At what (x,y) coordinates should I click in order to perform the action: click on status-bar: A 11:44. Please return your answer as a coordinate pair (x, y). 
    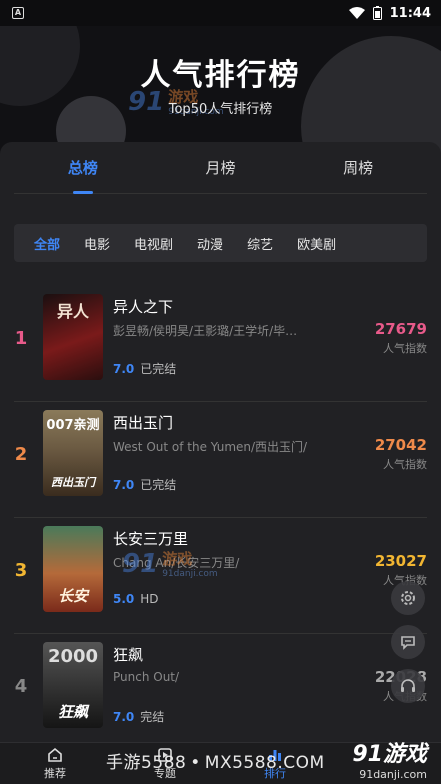
    Looking at the image, I should click on (220, 13).